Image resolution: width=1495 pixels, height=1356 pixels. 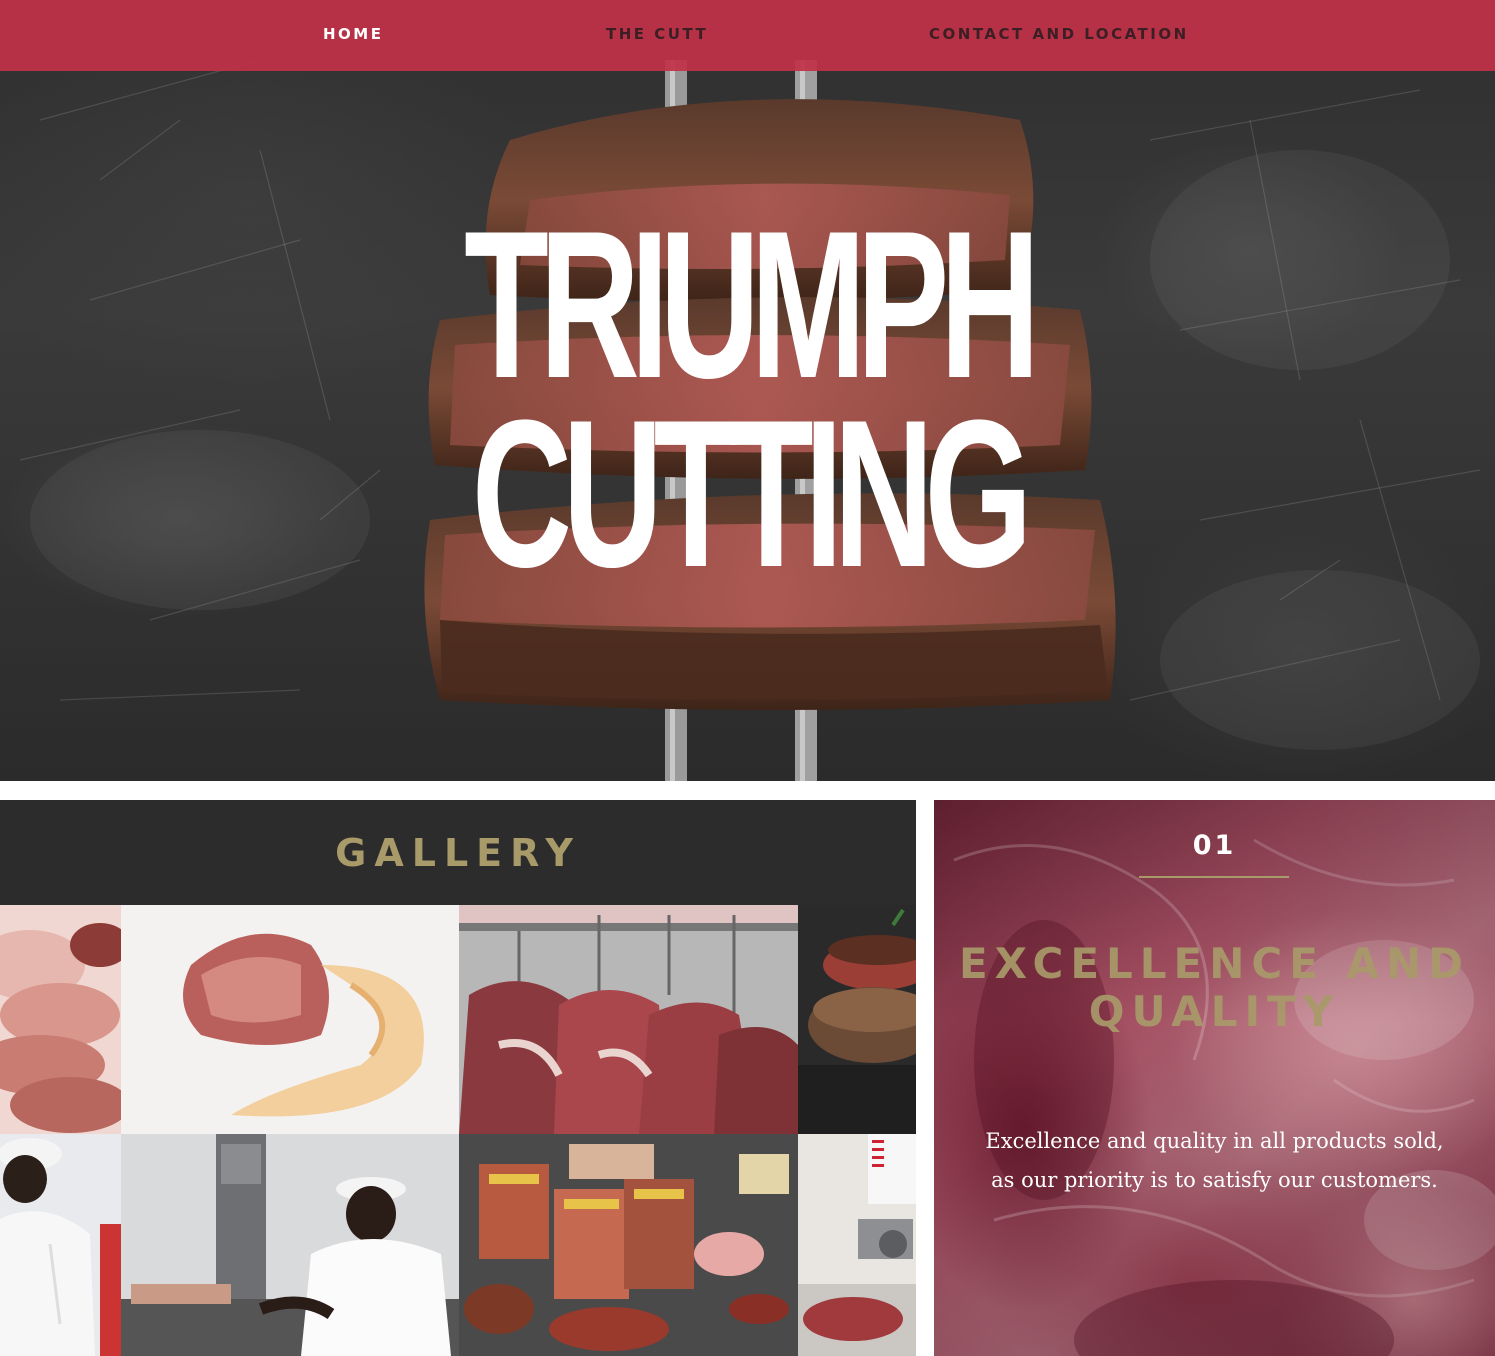 What do you see at coordinates (628, 1245) in the screenshot?
I see `gallery-photo-packaged-meats` at bounding box center [628, 1245].